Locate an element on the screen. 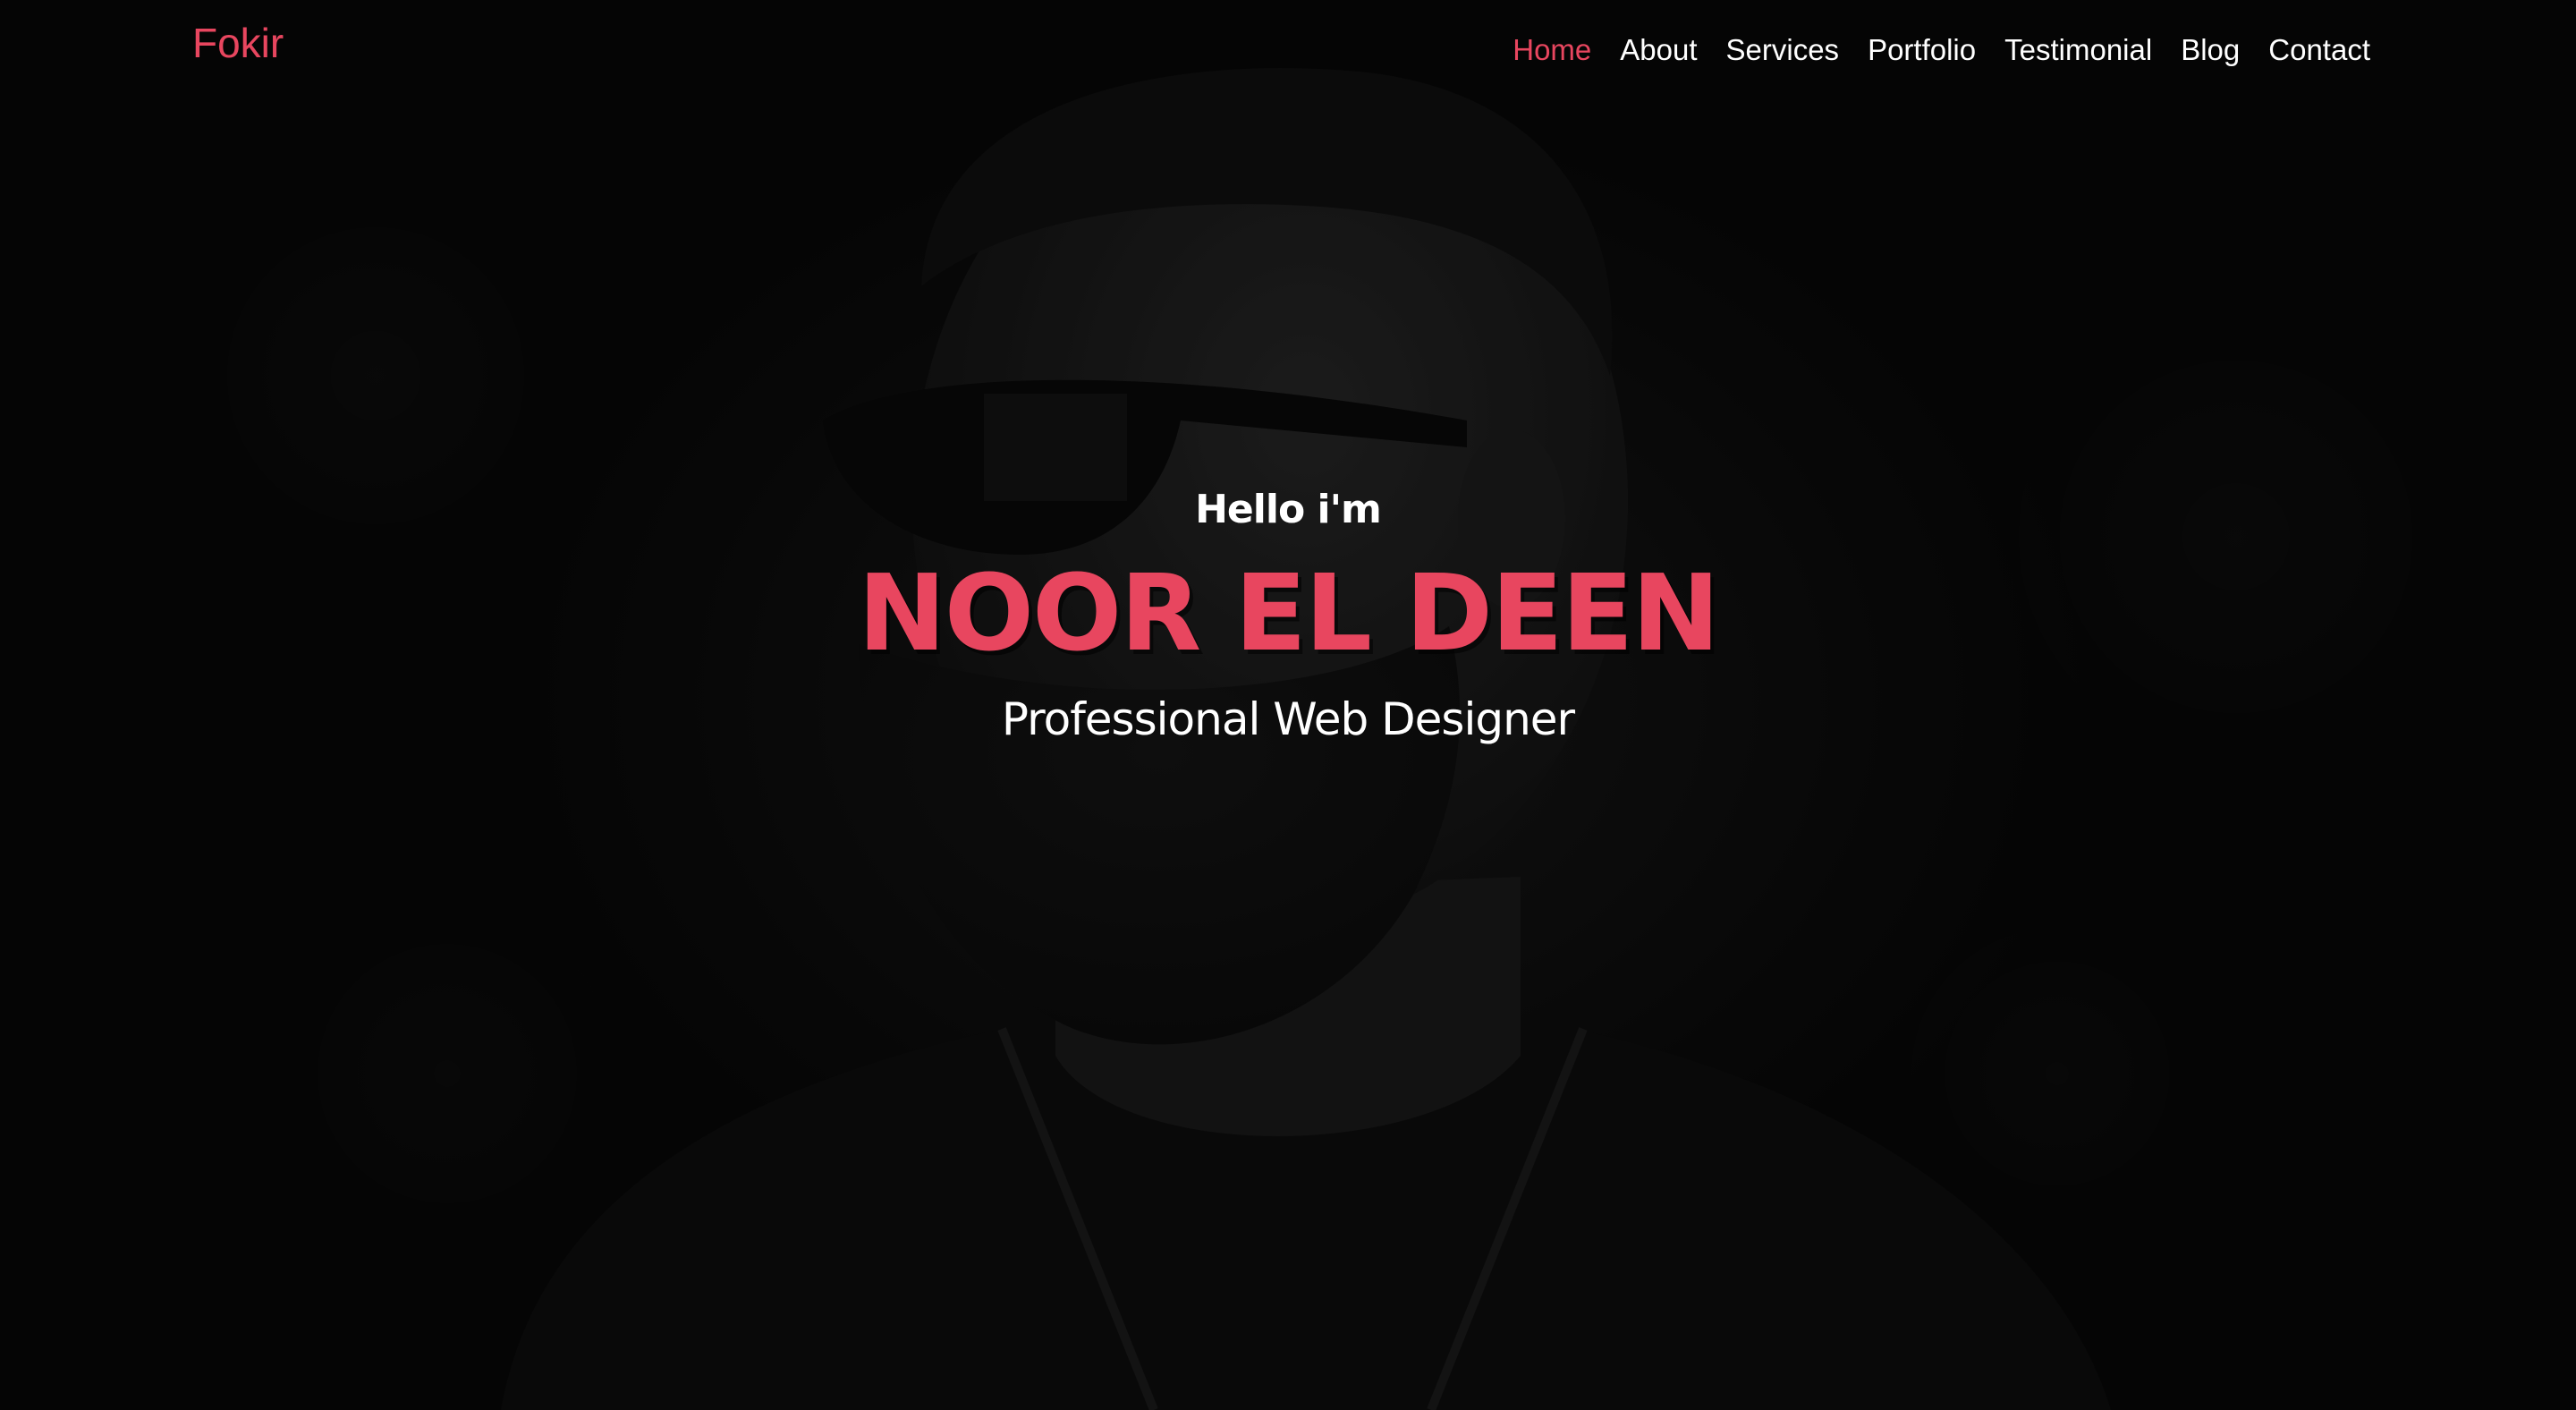 The width and height of the screenshot is (2576, 1410). brand-logo: Fokir is located at coordinates (238, 43).